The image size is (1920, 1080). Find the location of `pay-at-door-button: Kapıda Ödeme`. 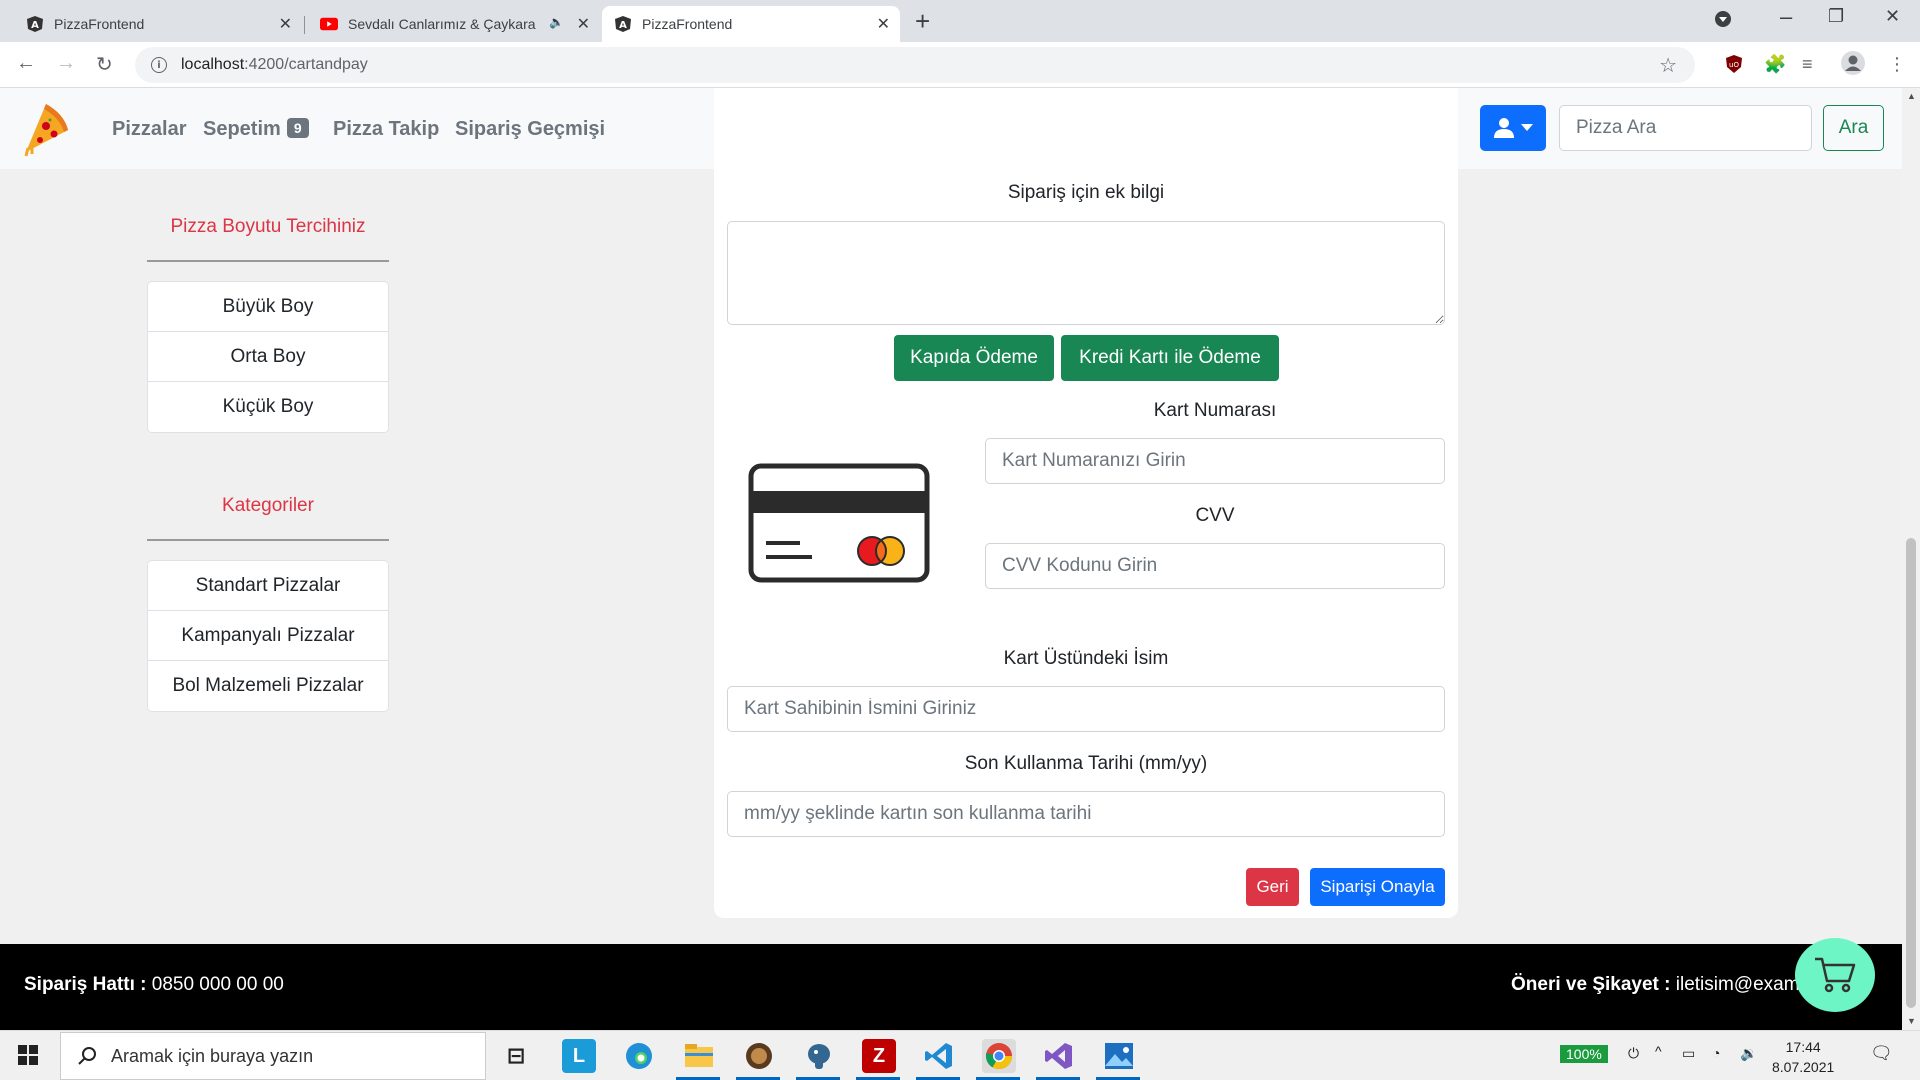

pay-at-door-button: Kapıda Ödeme is located at coordinates (974, 358).